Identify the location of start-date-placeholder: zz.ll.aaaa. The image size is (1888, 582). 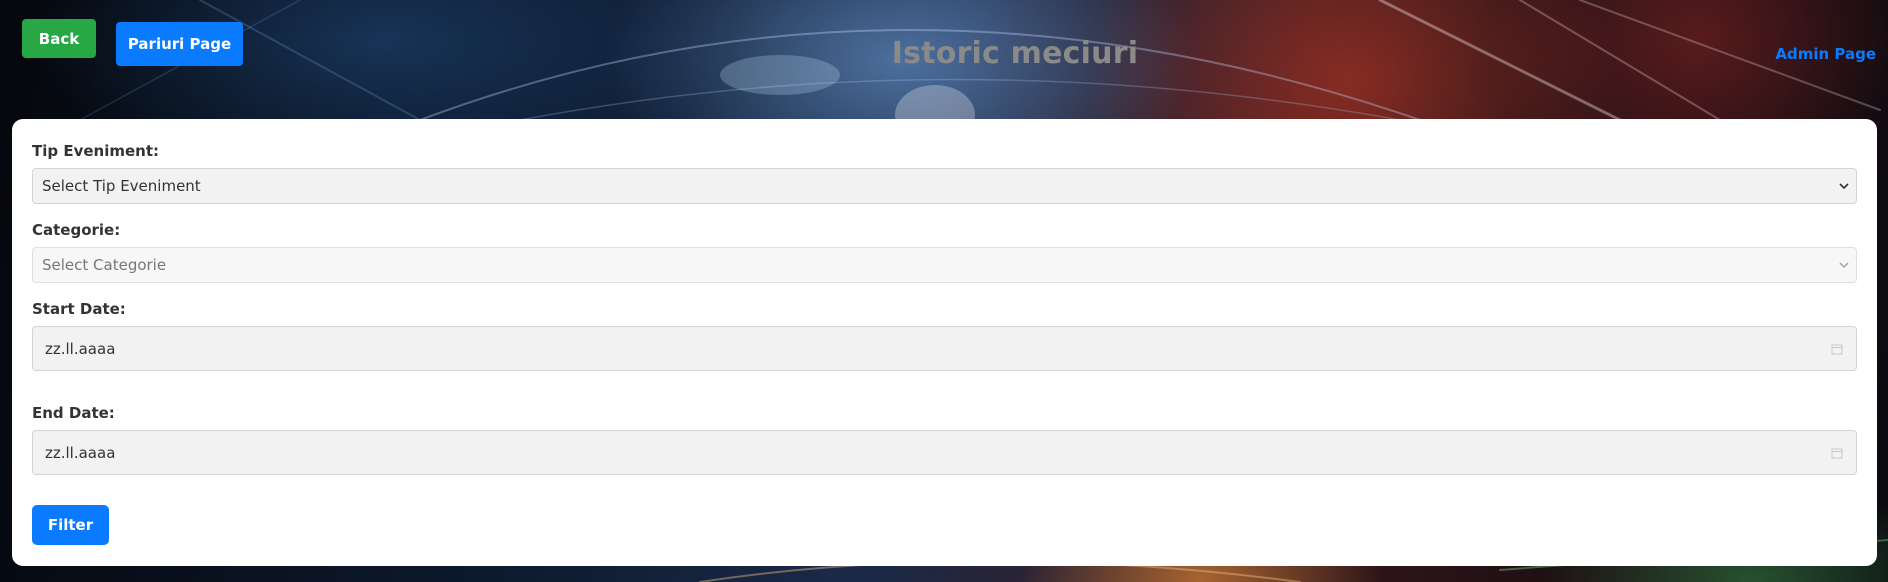
(80, 348).